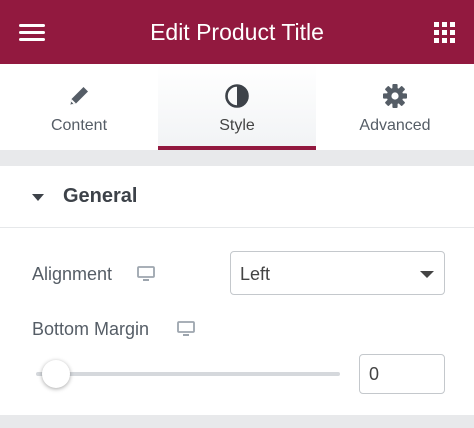  What do you see at coordinates (427, 274) in the screenshot?
I see `chevron-down-icon` at bounding box center [427, 274].